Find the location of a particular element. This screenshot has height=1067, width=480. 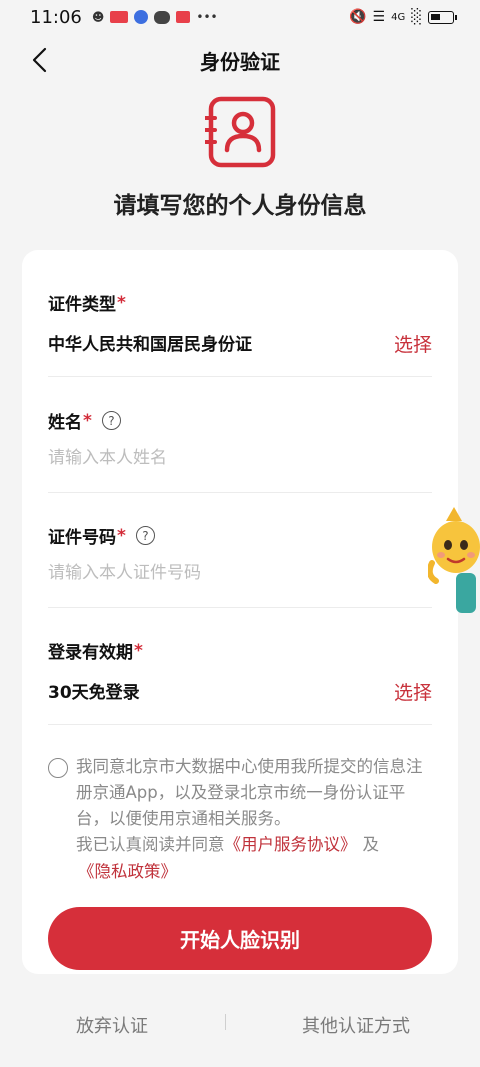

id-number-label: 证件号码 * ? is located at coordinates (240, 535).